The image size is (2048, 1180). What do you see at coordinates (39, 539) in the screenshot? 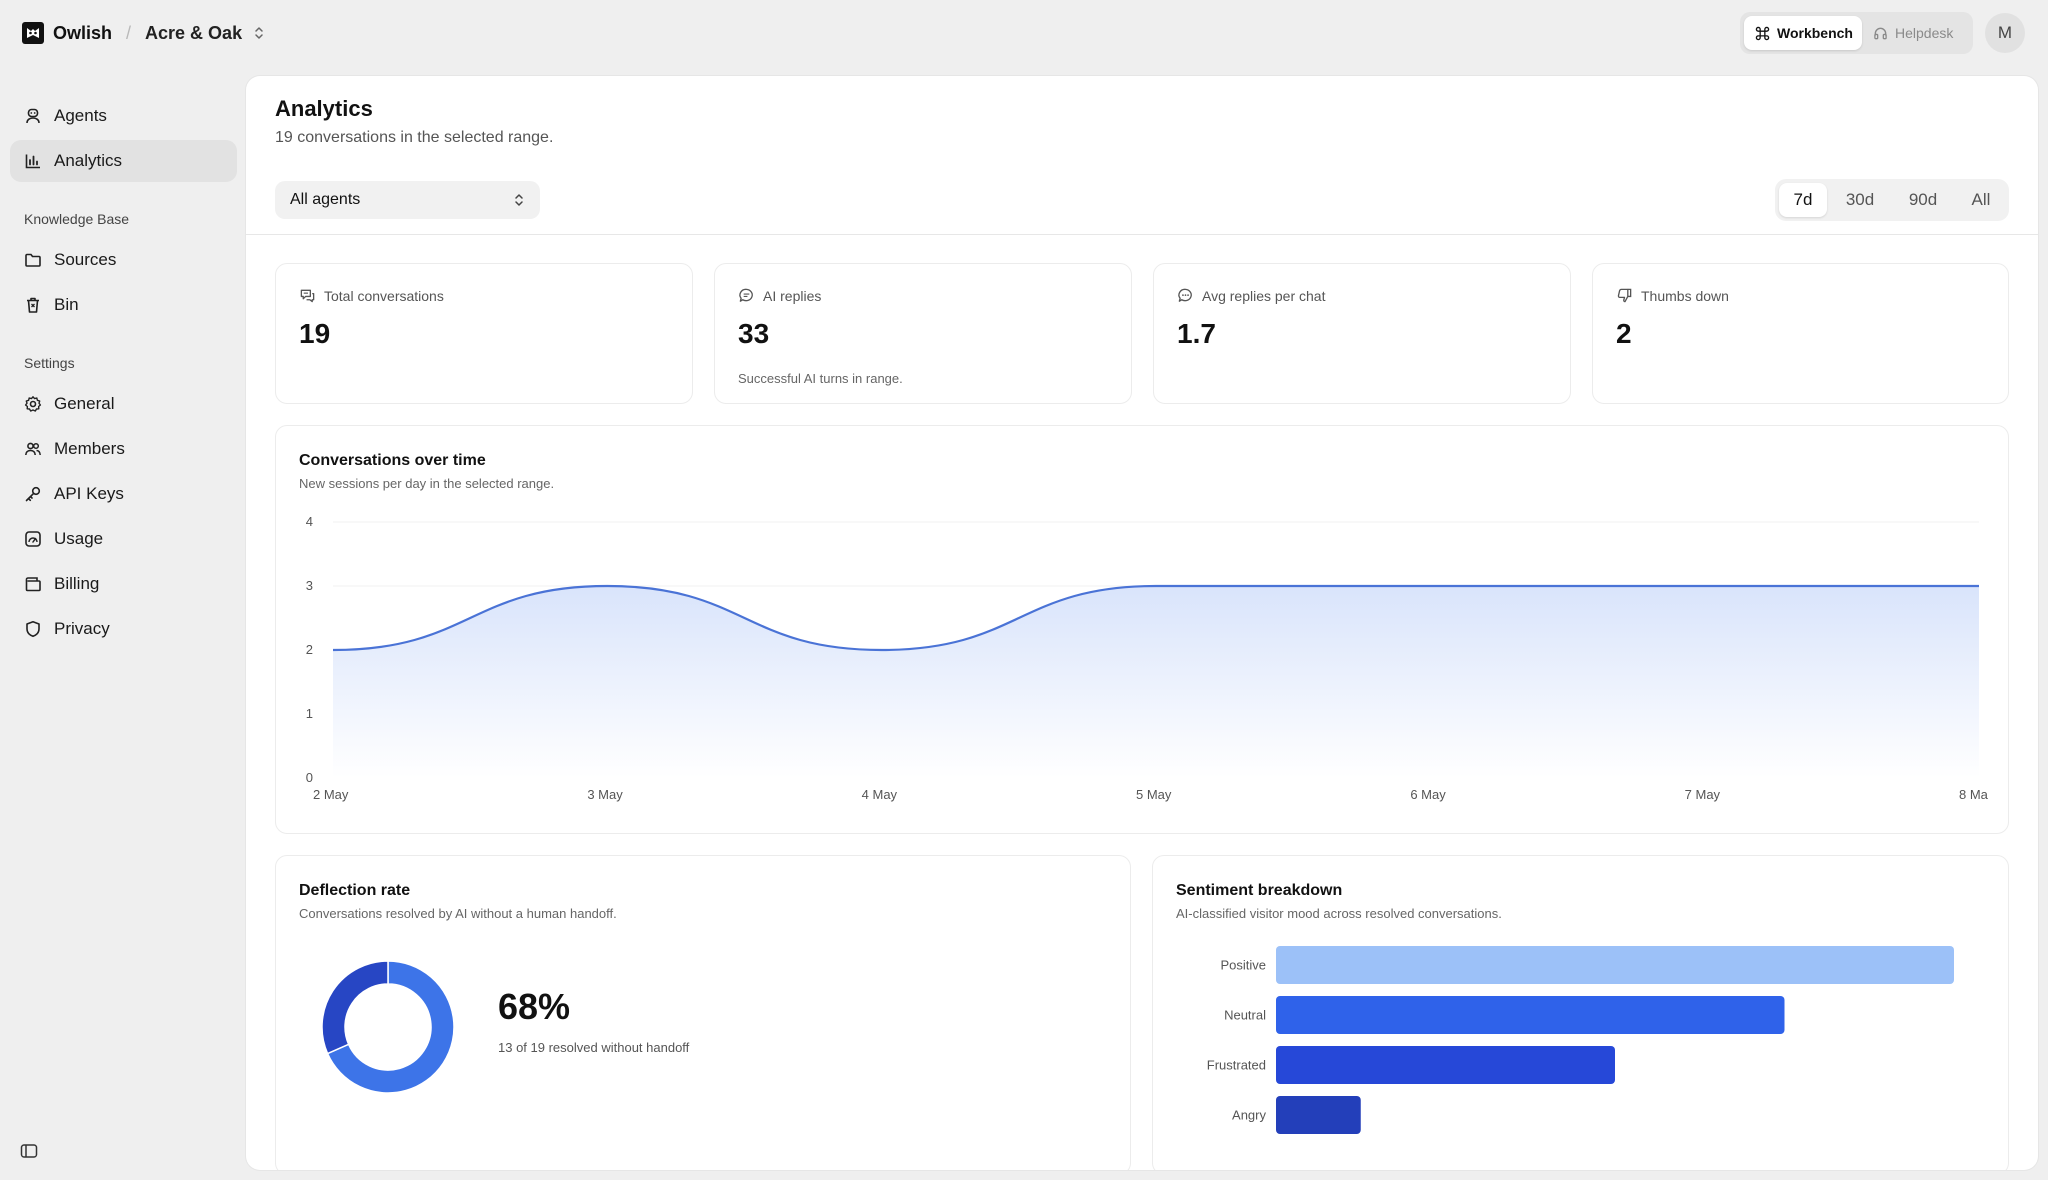
I see `gauge-icon` at bounding box center [39, 539].